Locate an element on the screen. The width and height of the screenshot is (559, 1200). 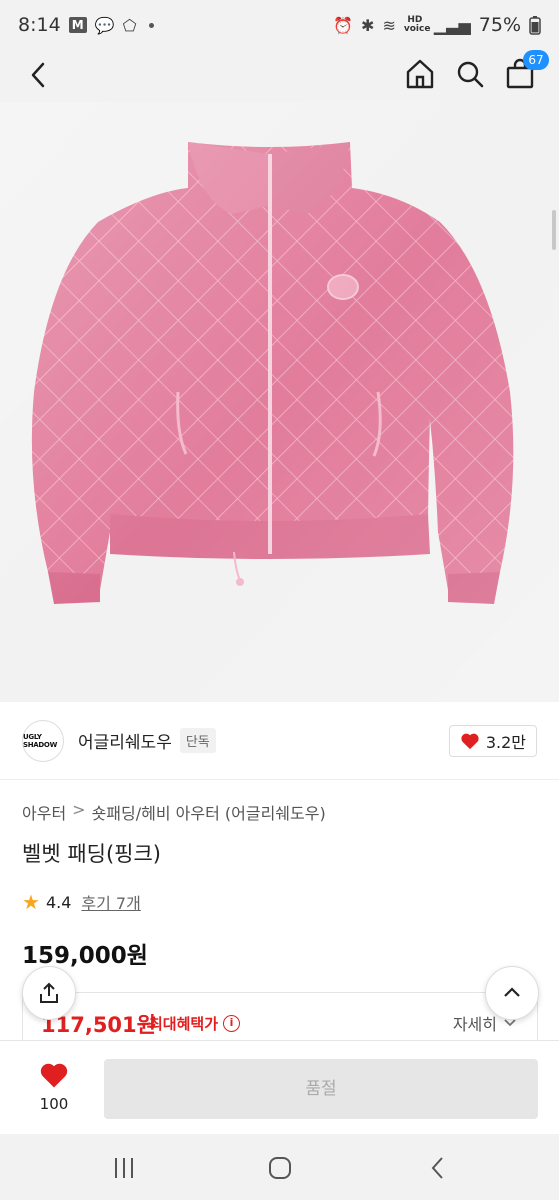
bottom-action-bar: 100 품절 is located at coordinates (279, 1087).